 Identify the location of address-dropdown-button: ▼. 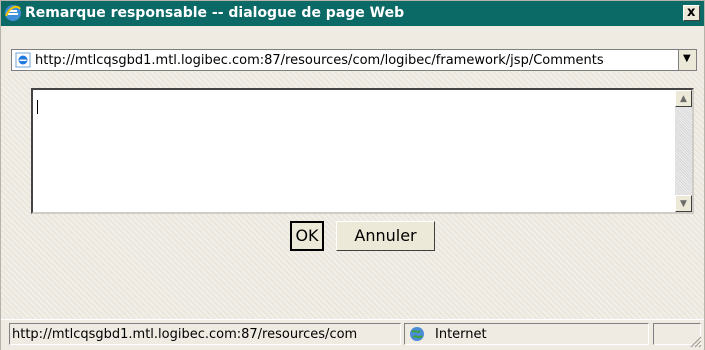
(687, 60).